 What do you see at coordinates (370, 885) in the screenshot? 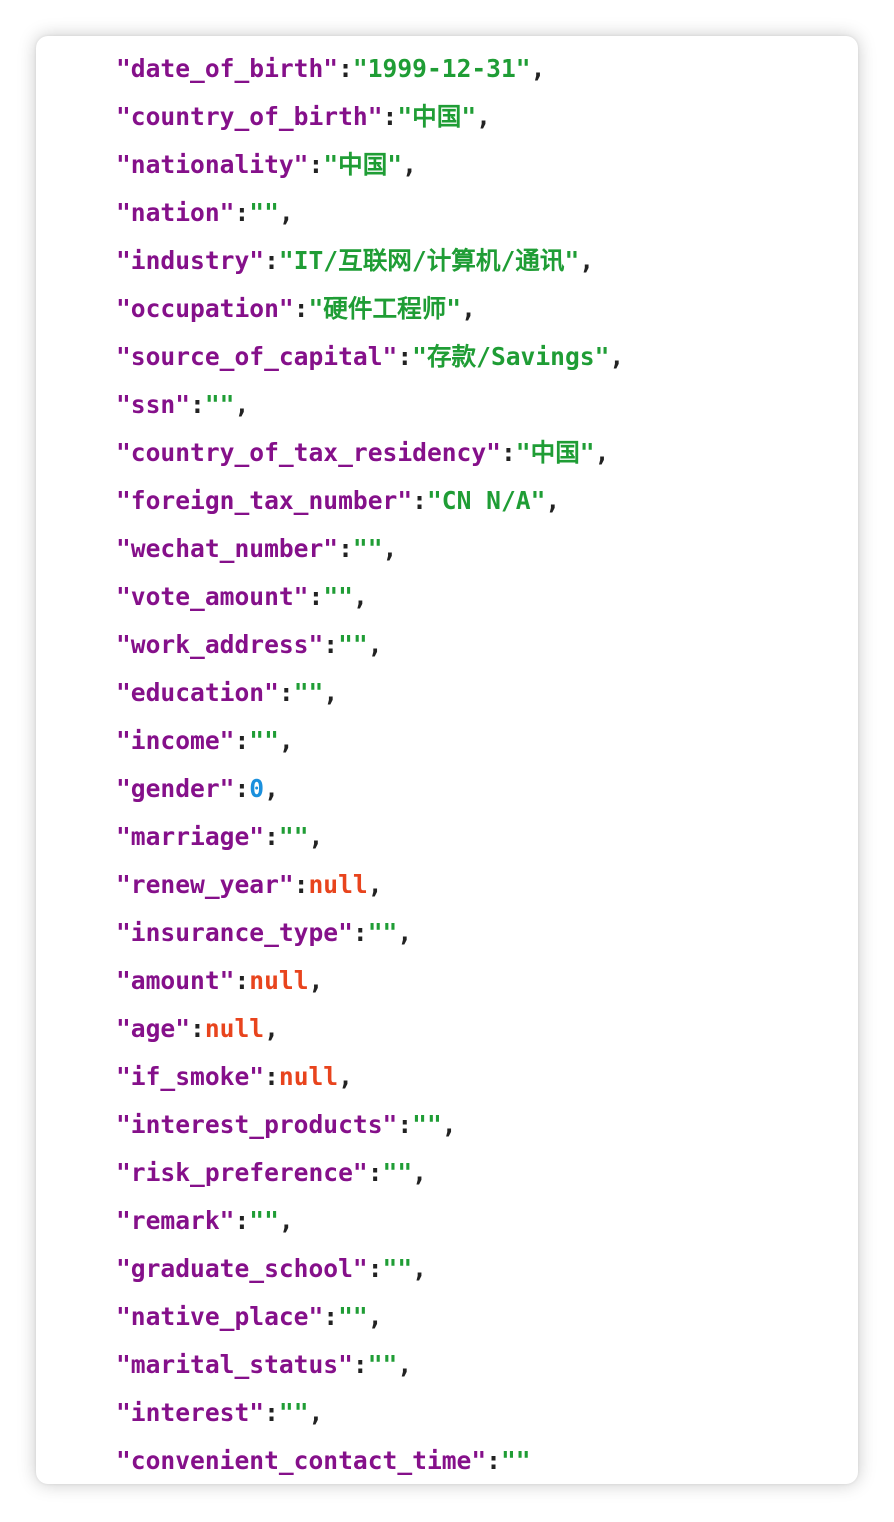
I see `json-line: "renew_year":null,` at bounding box center [370, 885].